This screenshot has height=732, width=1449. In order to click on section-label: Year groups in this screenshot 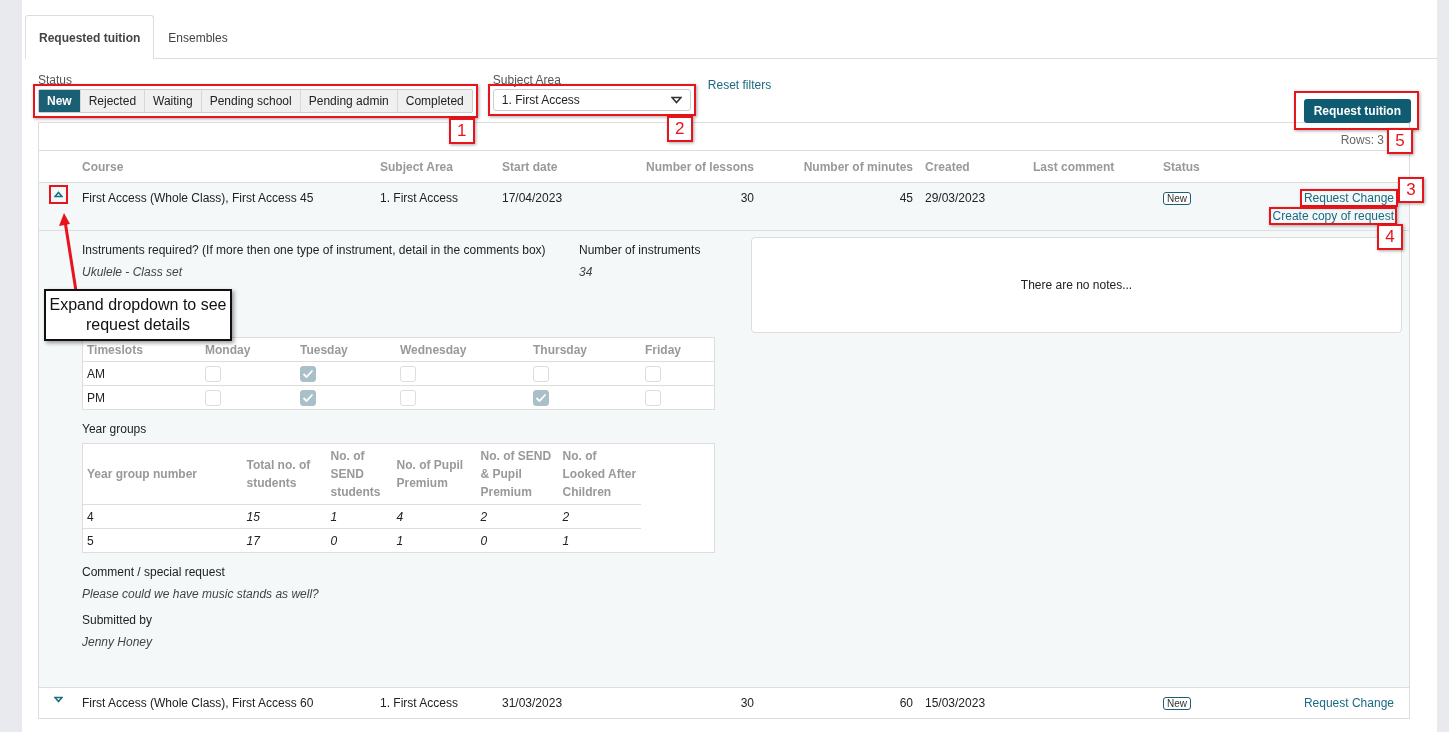, I will do `click(115, 429)`.